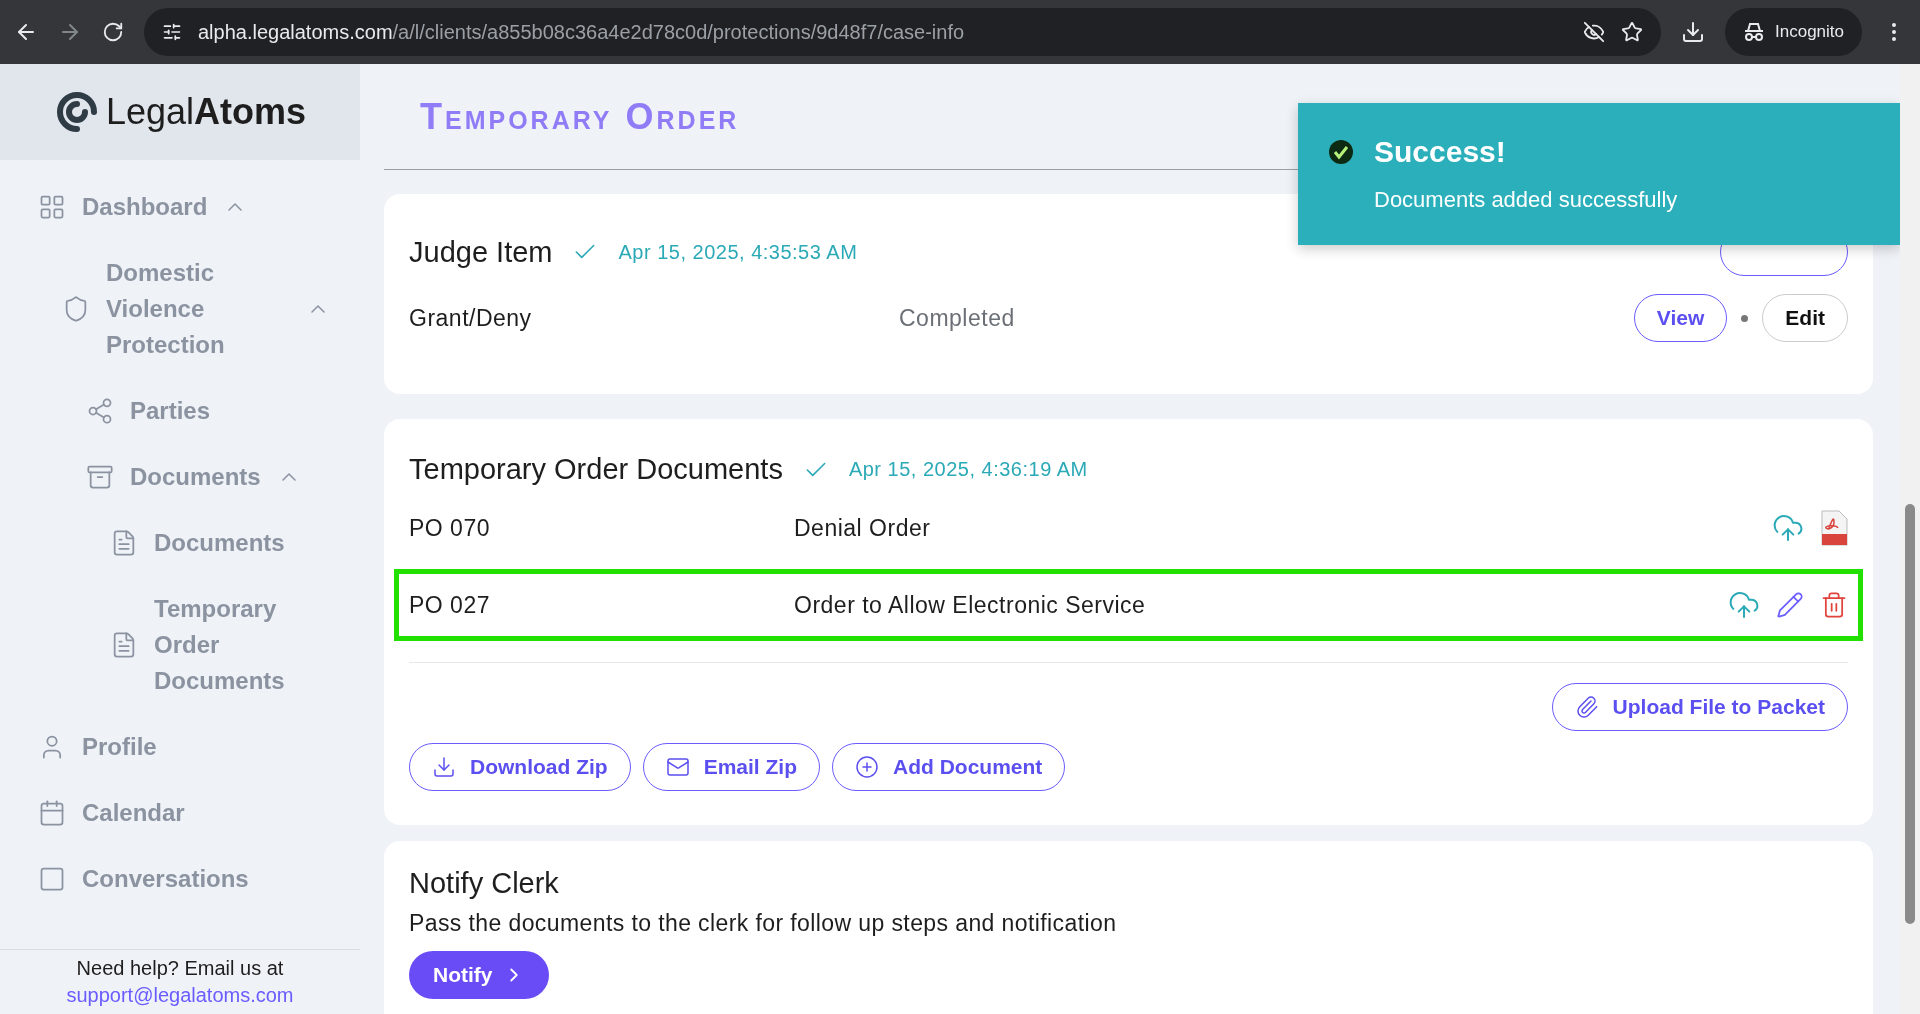  Describe the element at coordinates (580, 116) in the screenshot. I see `page-title: Temporary Order` at that location.